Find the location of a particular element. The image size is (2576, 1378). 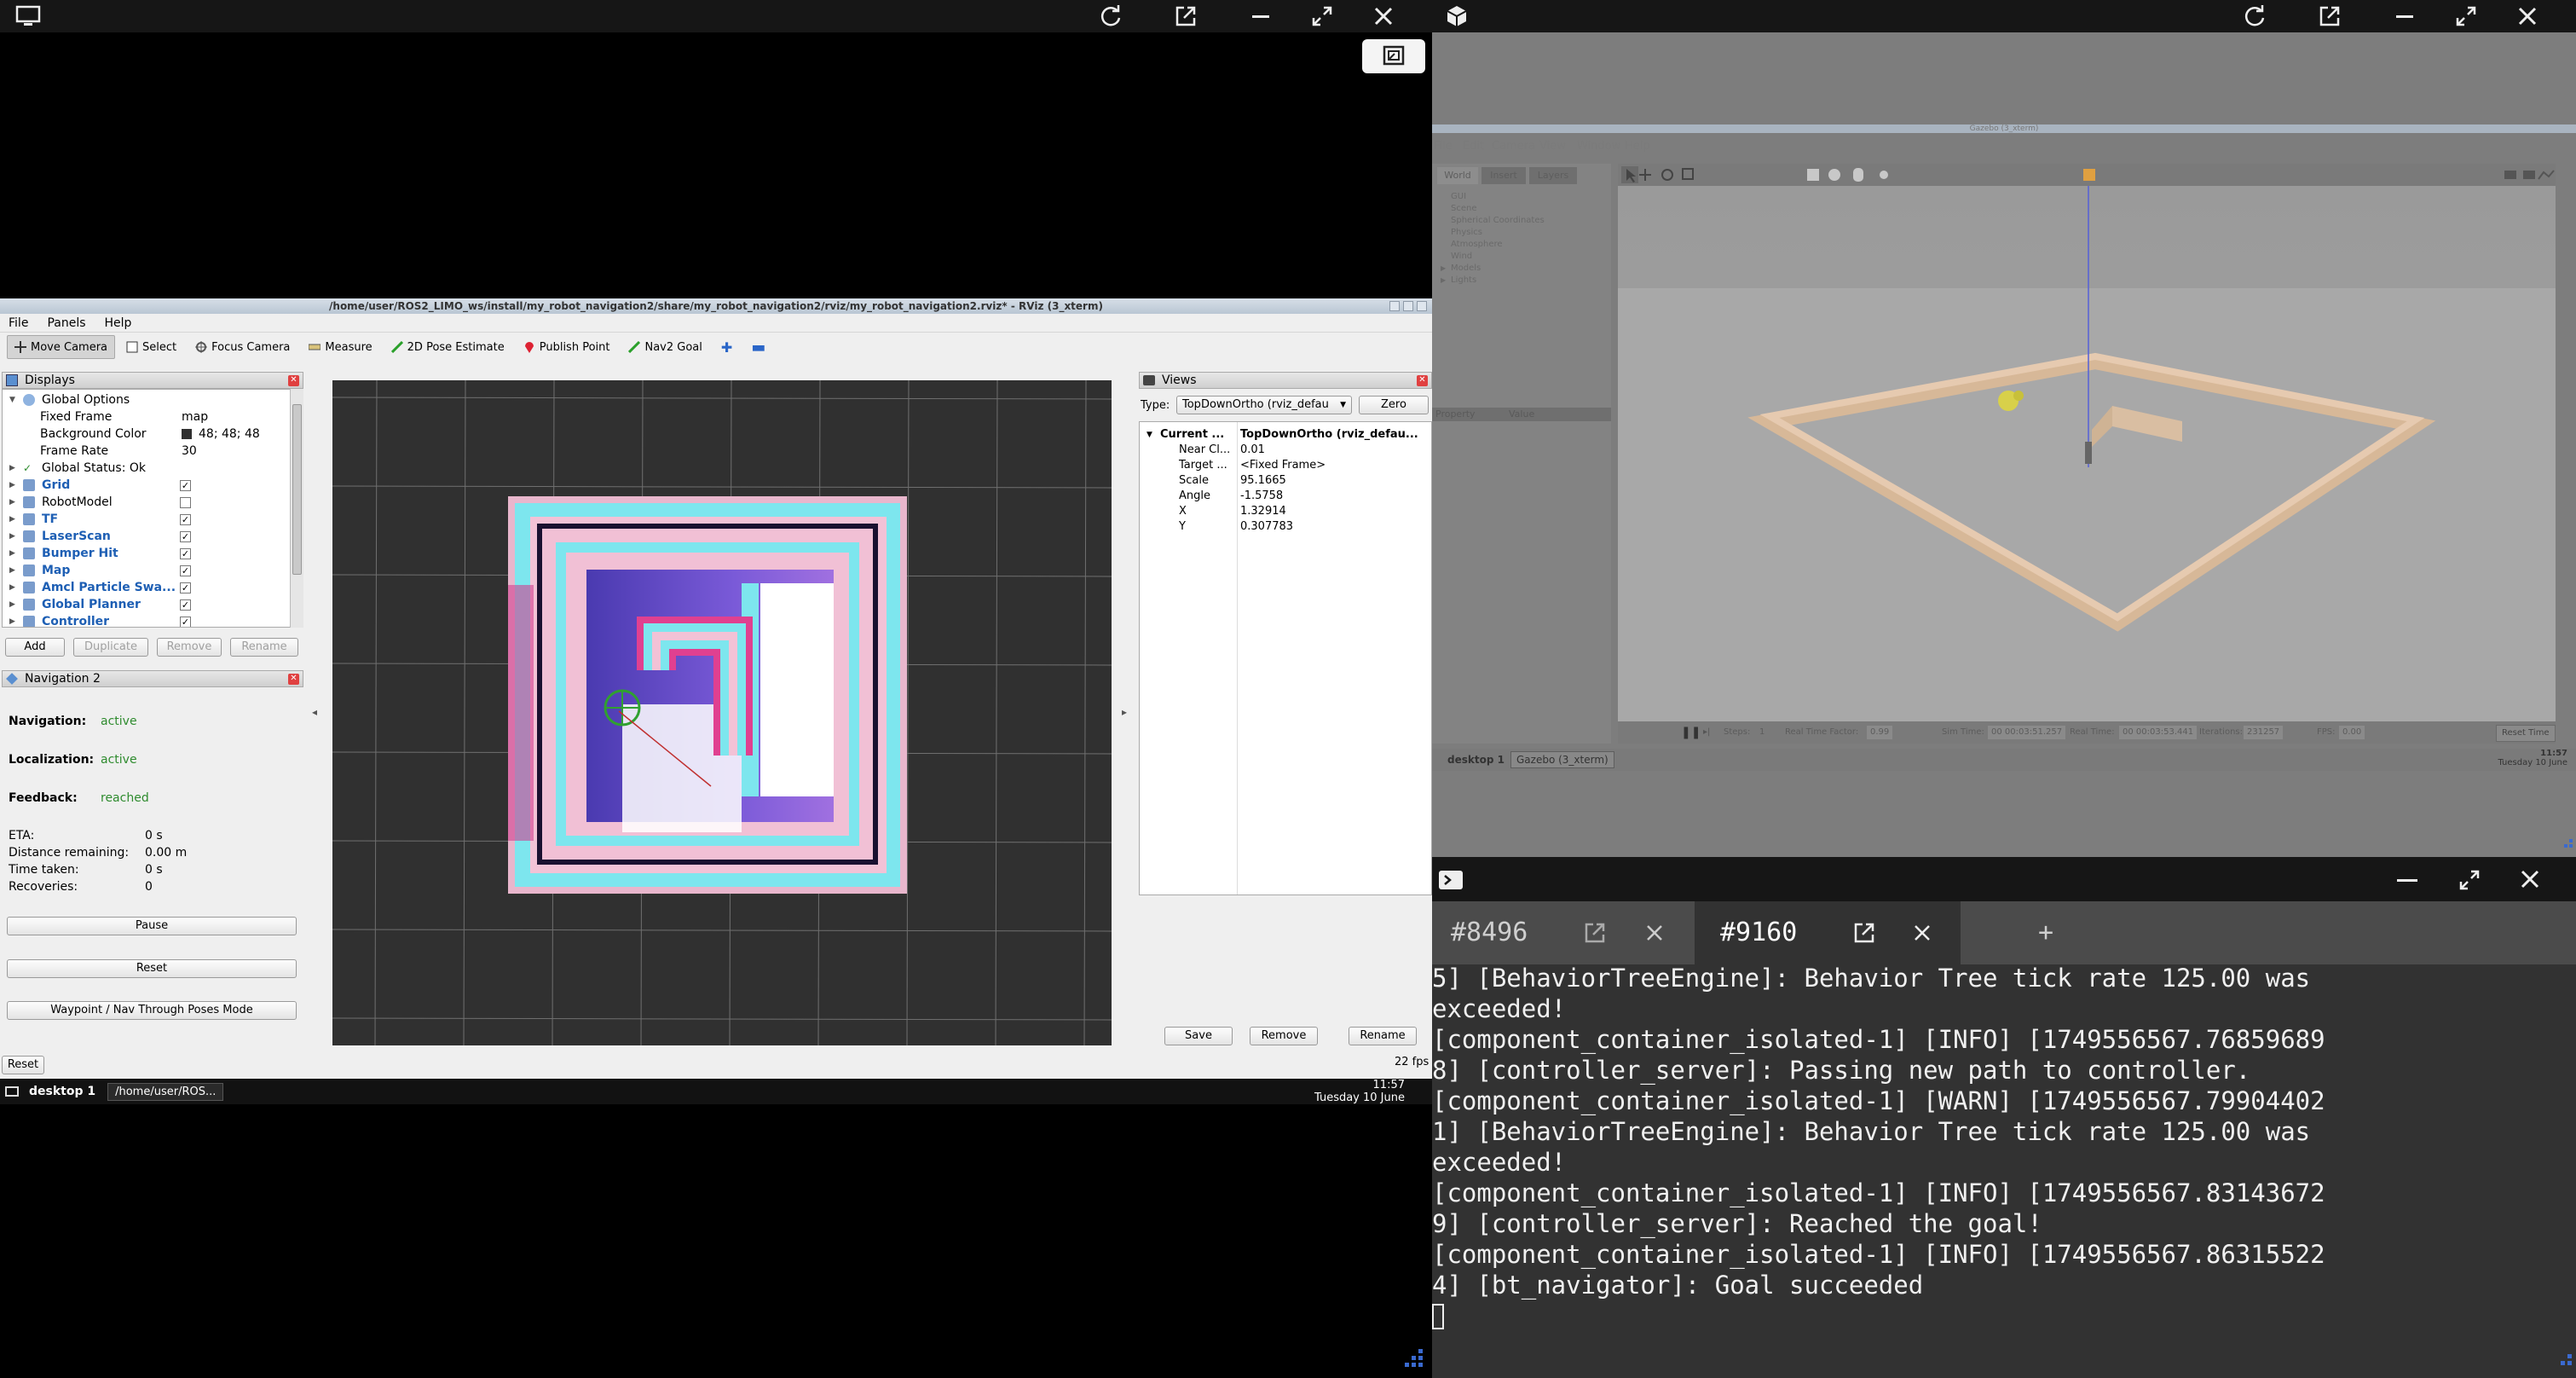

display-value: map is located at coordinates (195, 417).